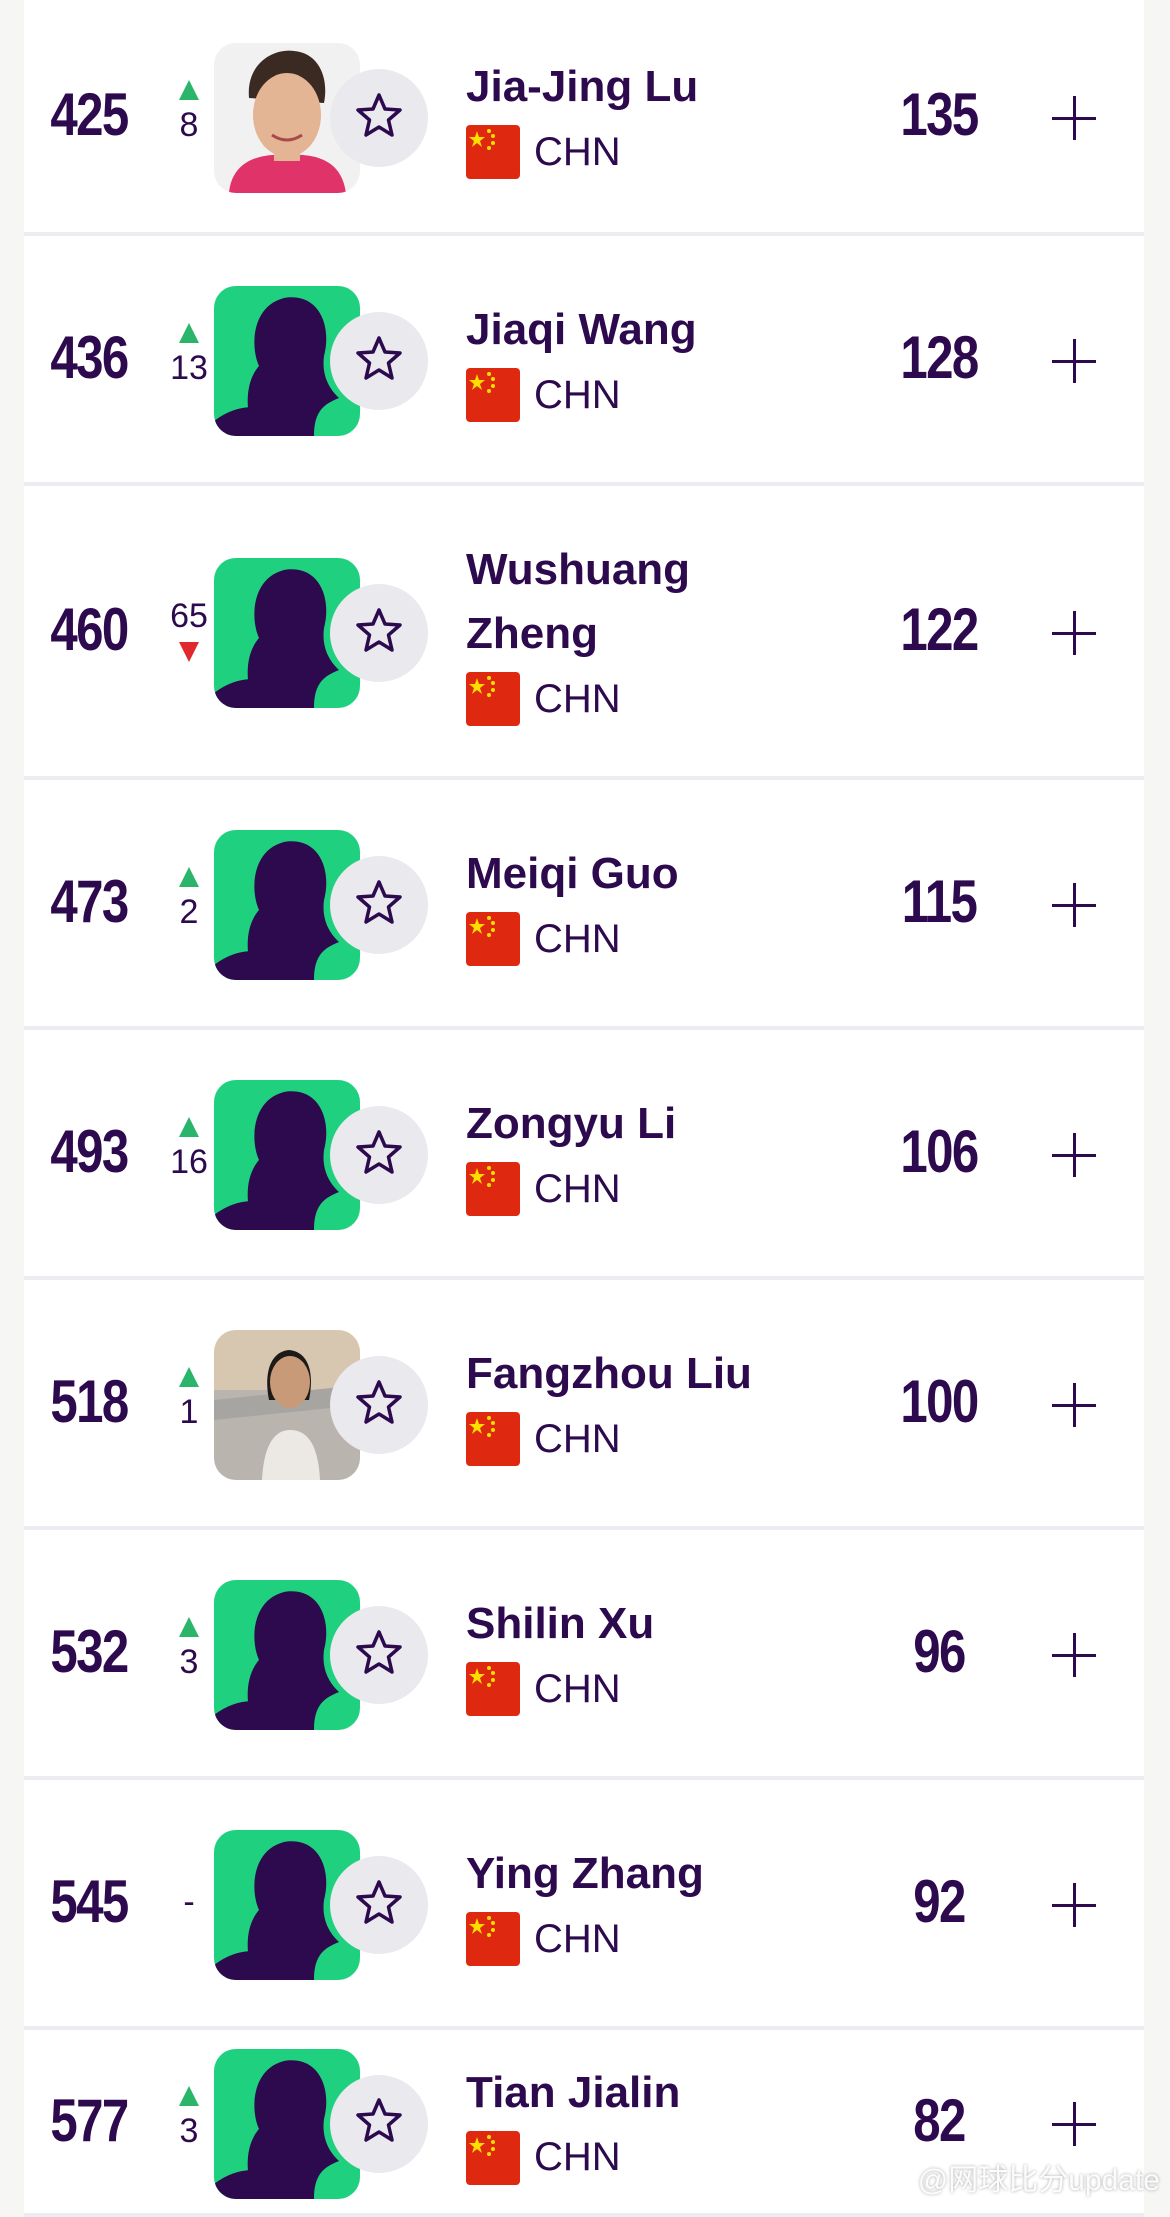 Image resolution: width=1170 pixels, height=2217 pixels. I want to click on player-row: 436 13 Jiaqi Wang CHN 128, so click(584, 361).